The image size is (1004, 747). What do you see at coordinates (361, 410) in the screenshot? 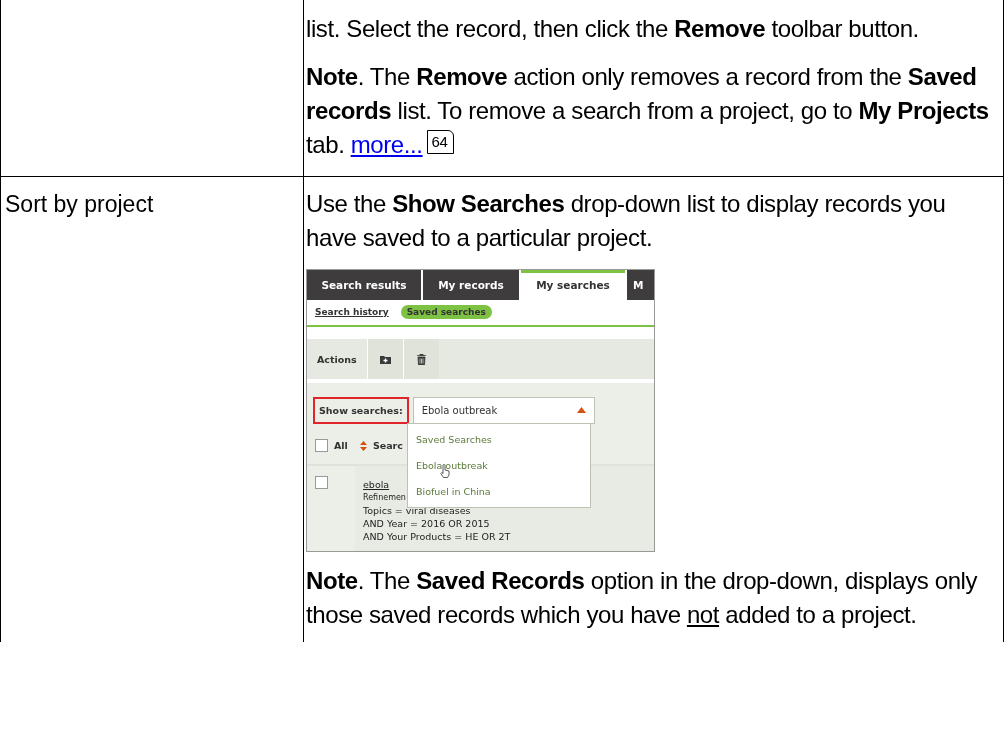
I see `show-searches-label: Show searches:` at bounding box center [361, 410].